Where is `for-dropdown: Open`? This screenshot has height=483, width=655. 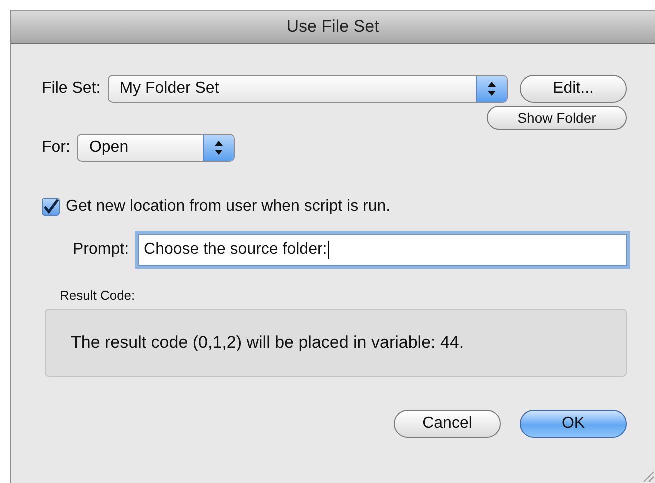 for-dropdown: Open is located at coordinates (156, 148).